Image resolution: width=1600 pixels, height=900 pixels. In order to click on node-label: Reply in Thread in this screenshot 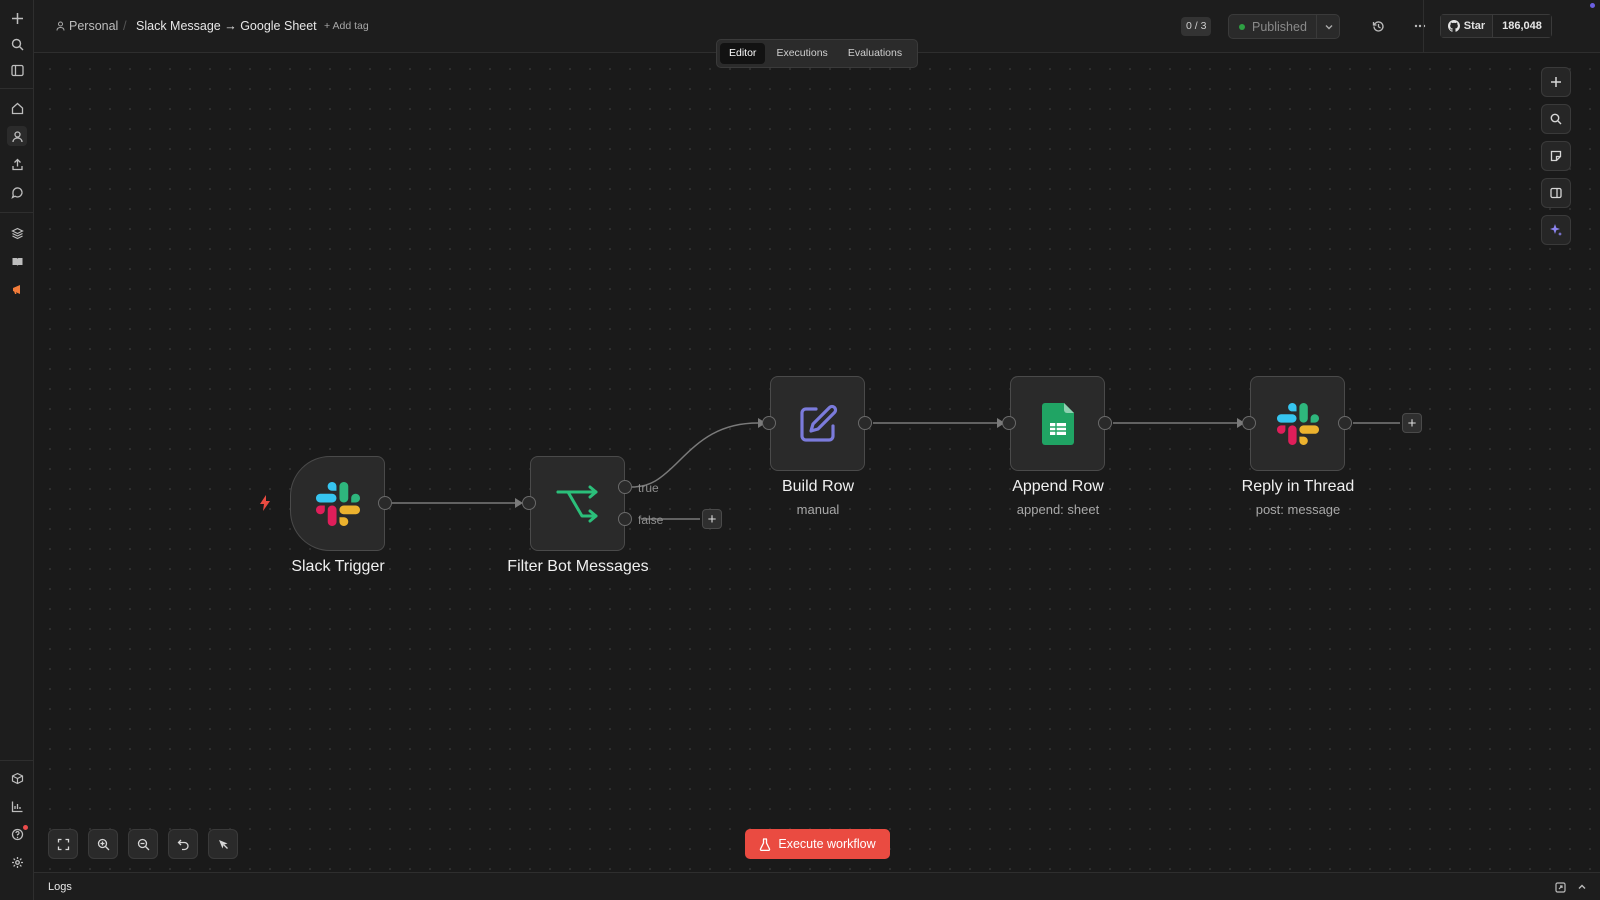, I will do `click(1298, 486)`.